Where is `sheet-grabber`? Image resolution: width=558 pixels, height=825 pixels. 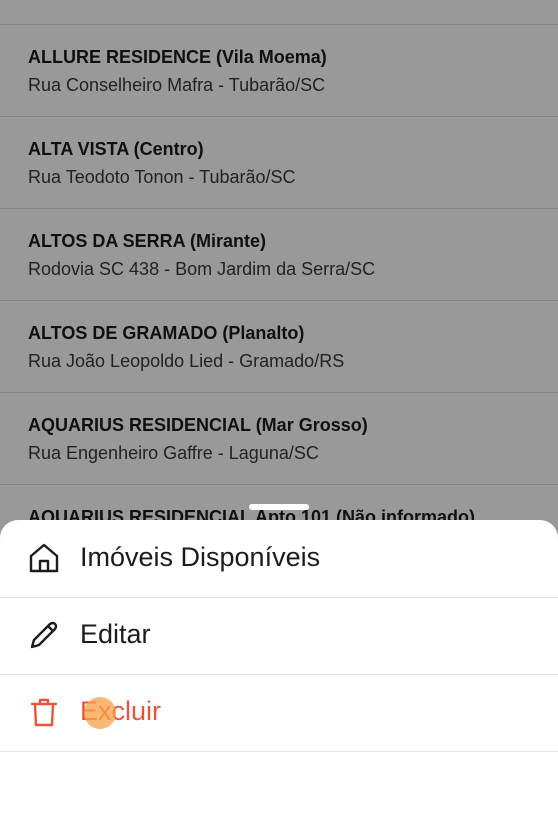 sheet-grabber is located at coordinates (279, 507).